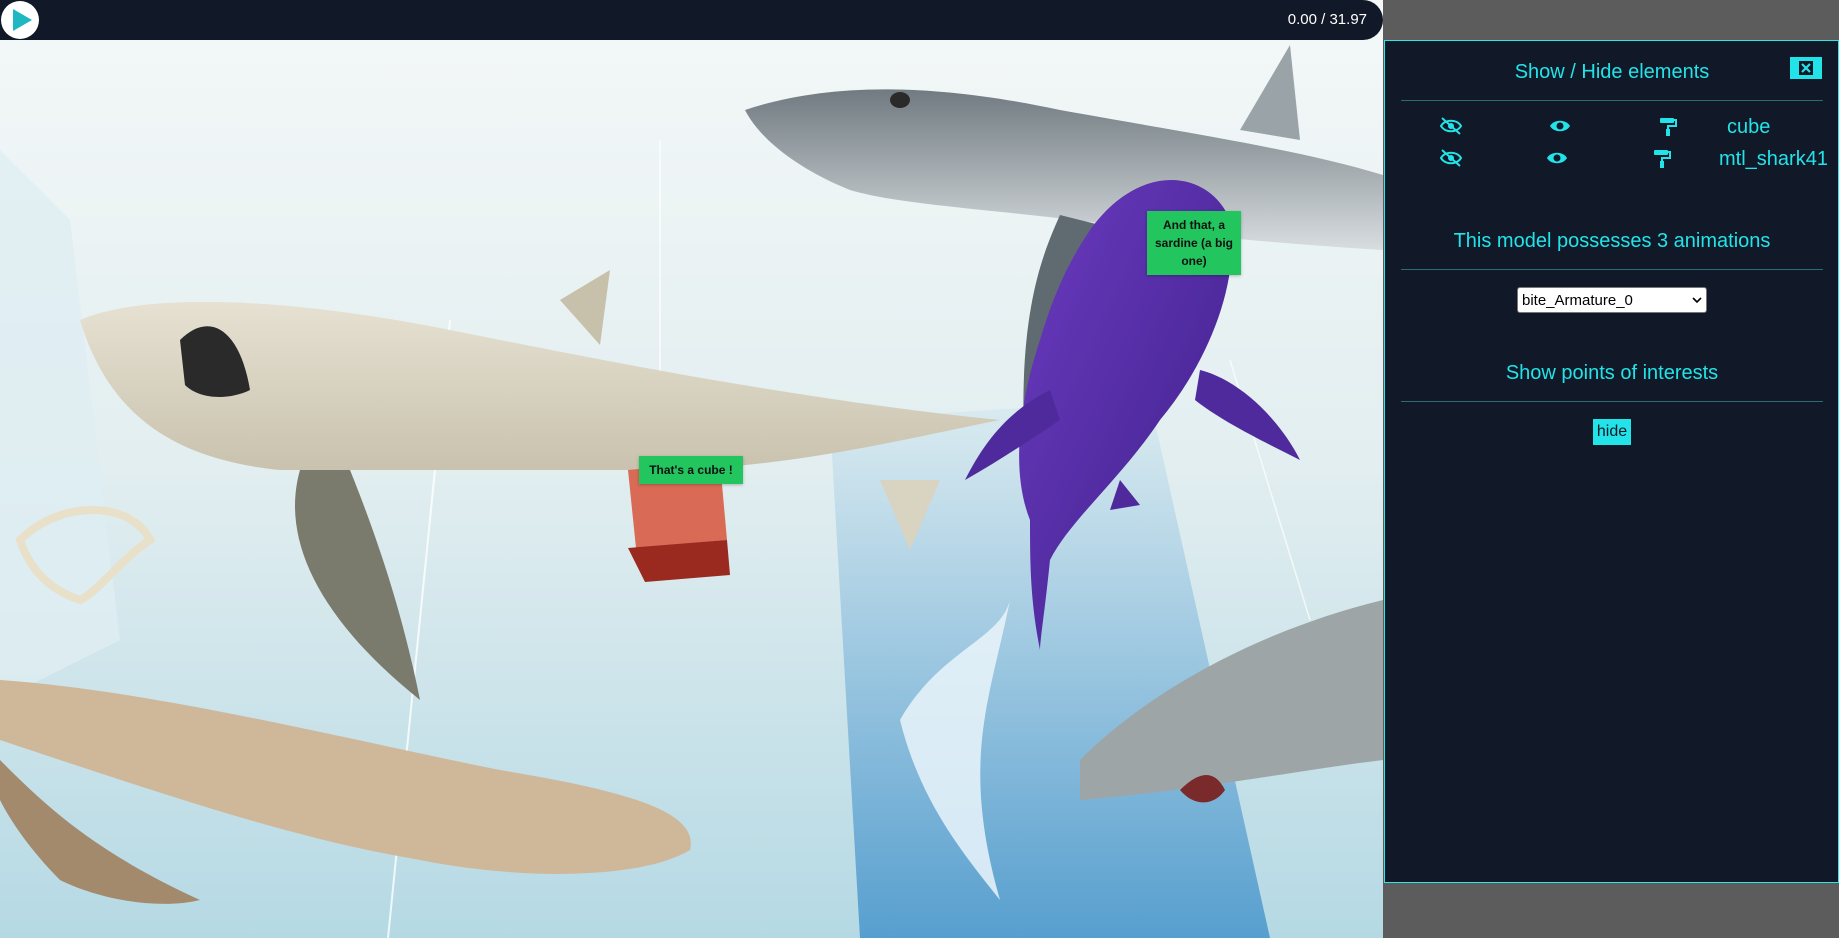  What do you see at coordinates (1612, 129) in the screenshot?
I see `element-row-cube: cube` at bounding box center [1612, 129].